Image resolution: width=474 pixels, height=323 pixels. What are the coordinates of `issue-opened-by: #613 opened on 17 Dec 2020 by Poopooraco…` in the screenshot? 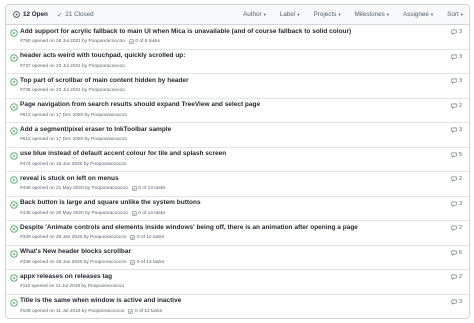 It's located at (74, 115).